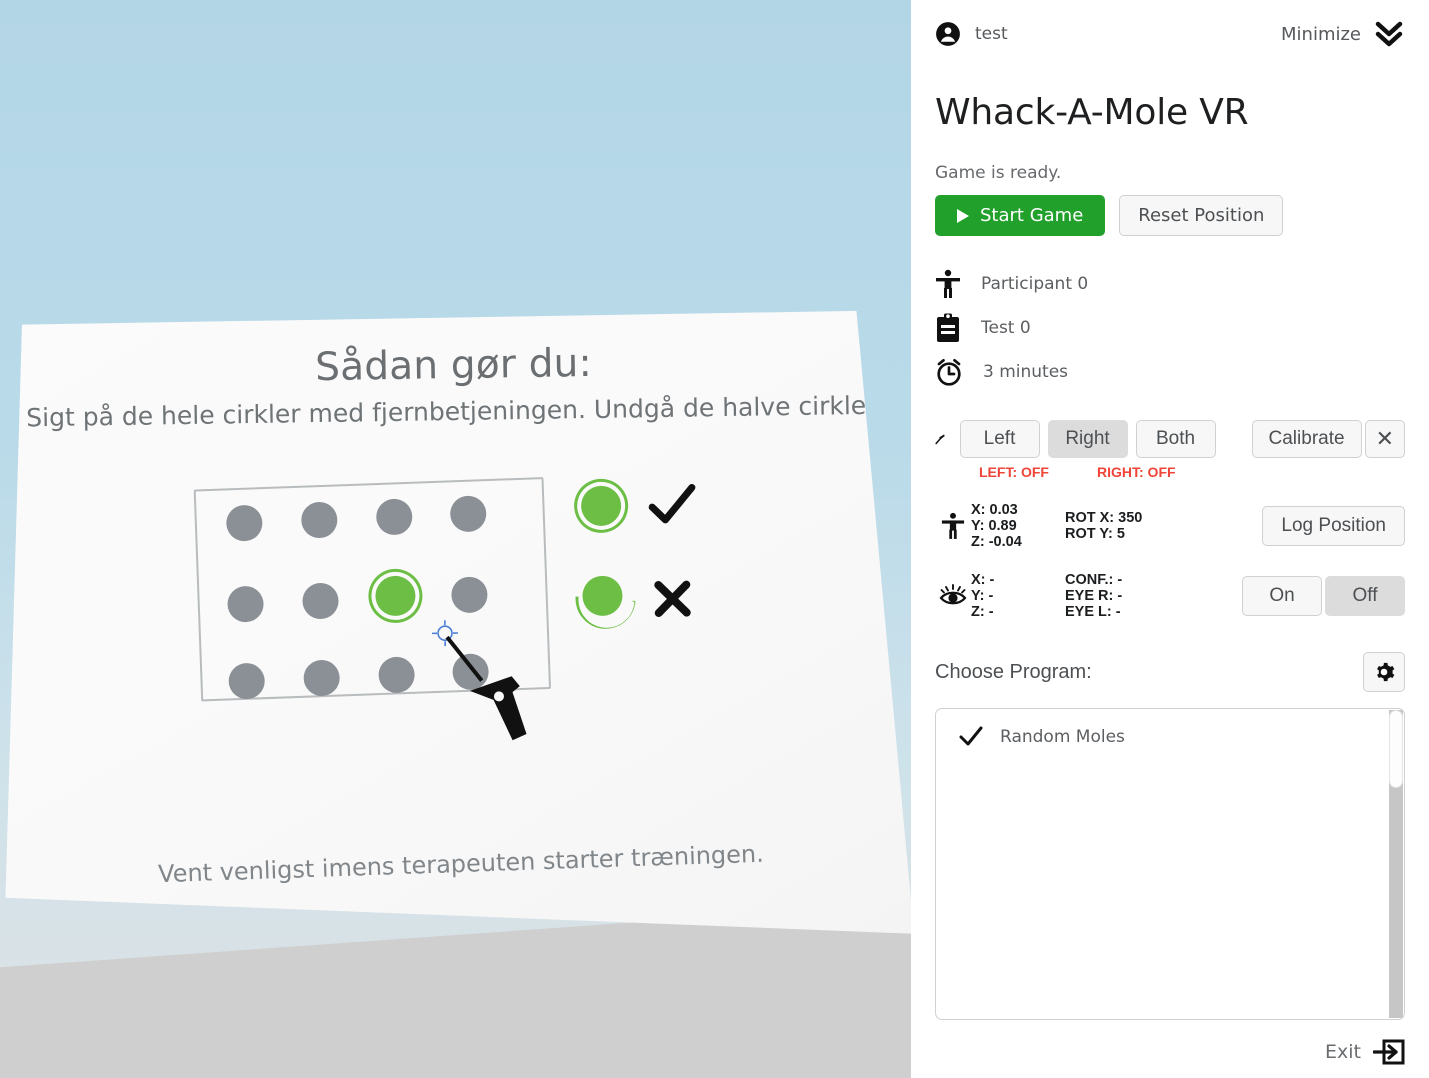  What do you see at coordinates (1026, 372) in the screenshot?
I see `duration-label: 3 minutes` at bounding box center [1026, 372].